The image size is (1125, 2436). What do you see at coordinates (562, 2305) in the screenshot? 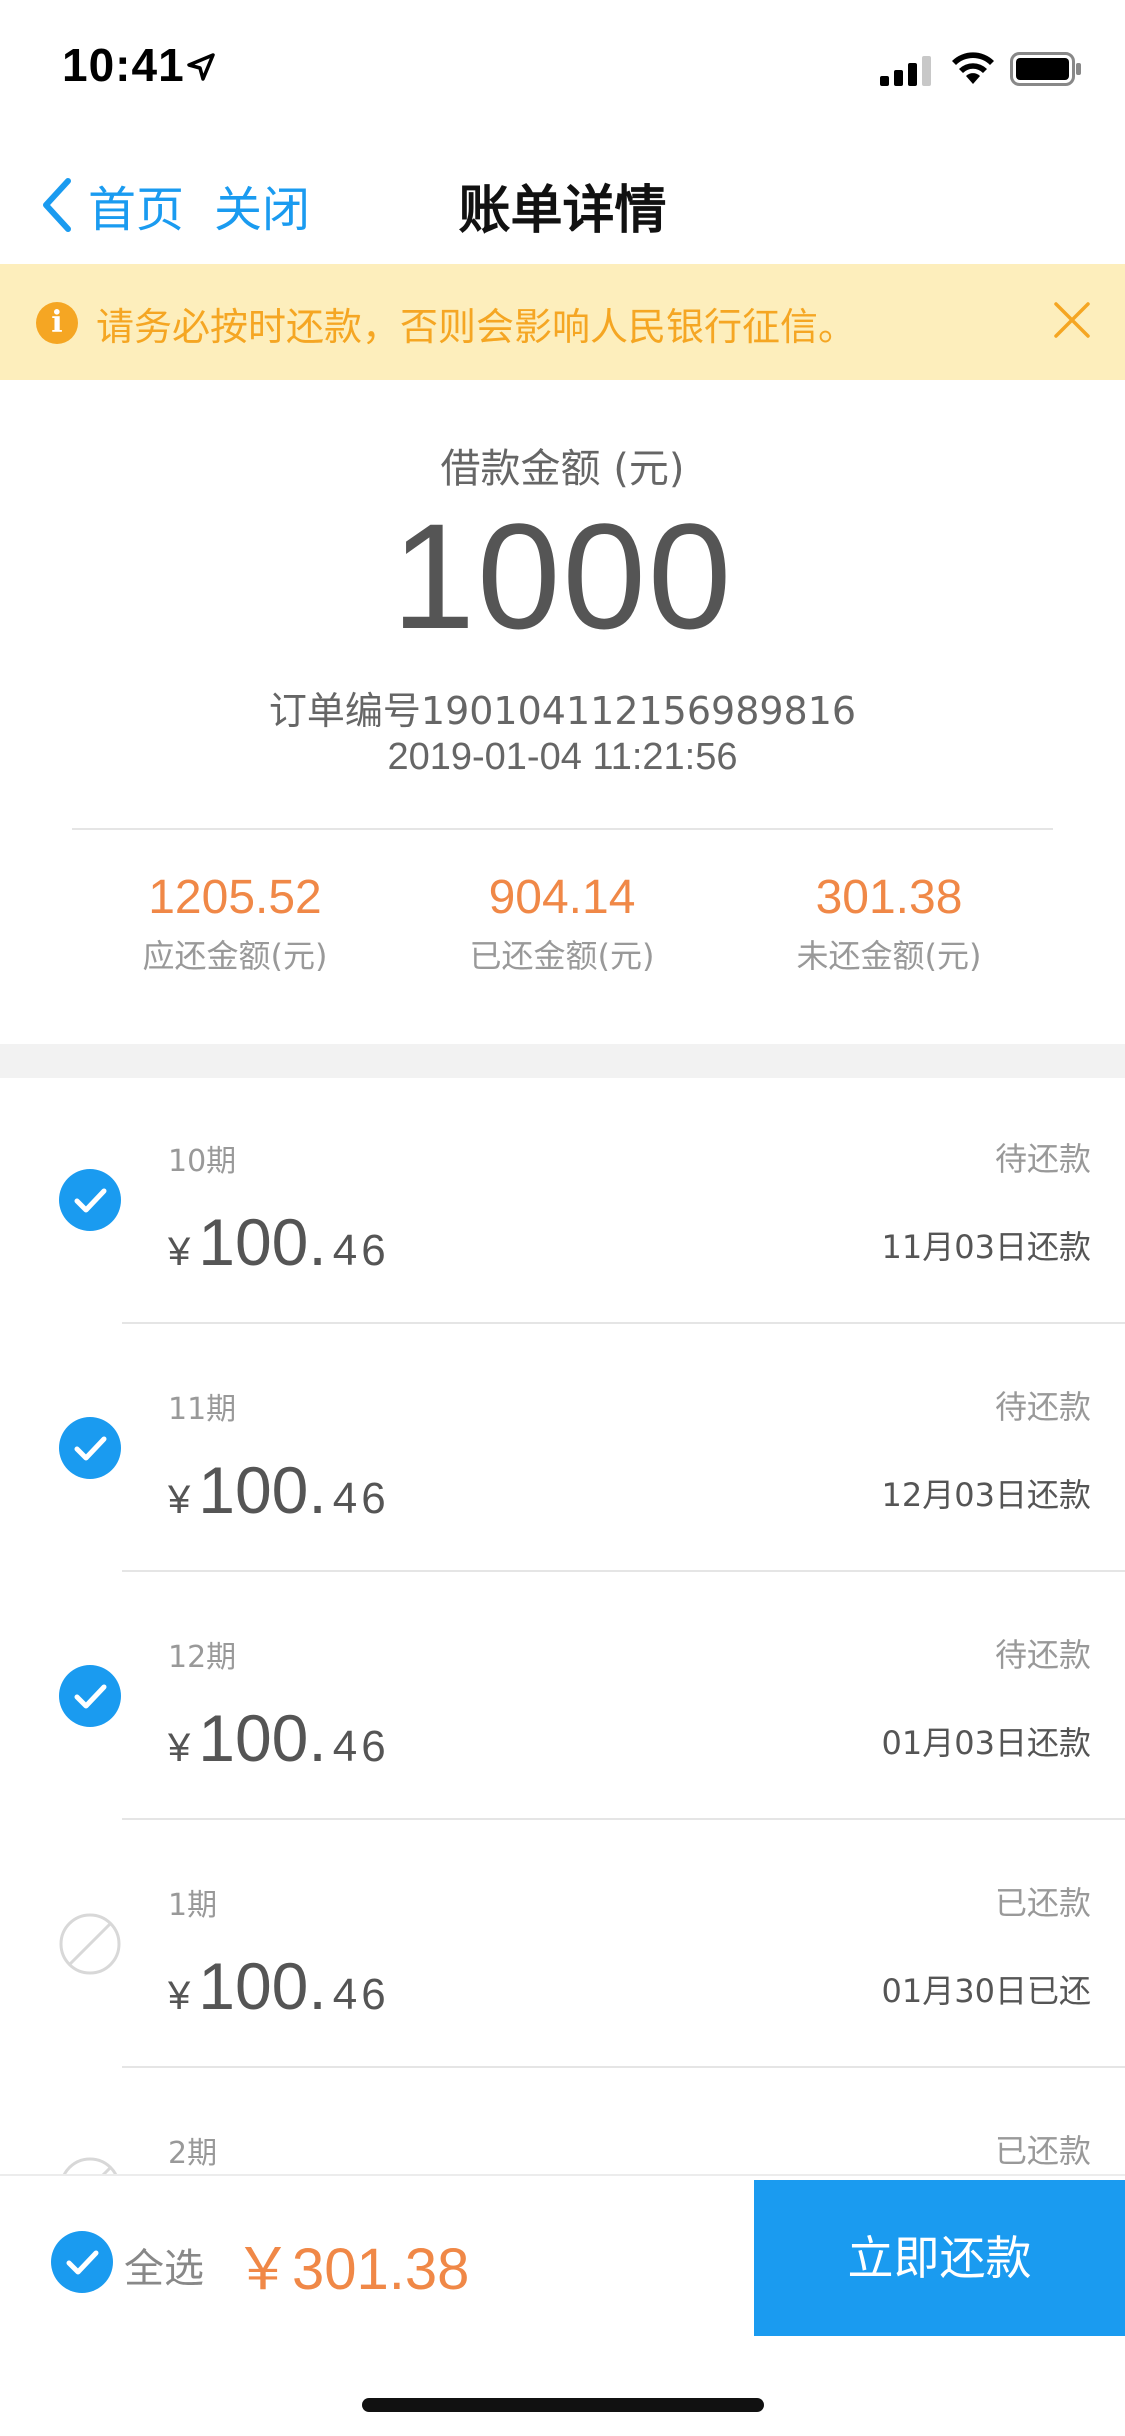
I see `footer-bar: 全选 ￥301.38 立即还款` at bounding box center [562, 2305].